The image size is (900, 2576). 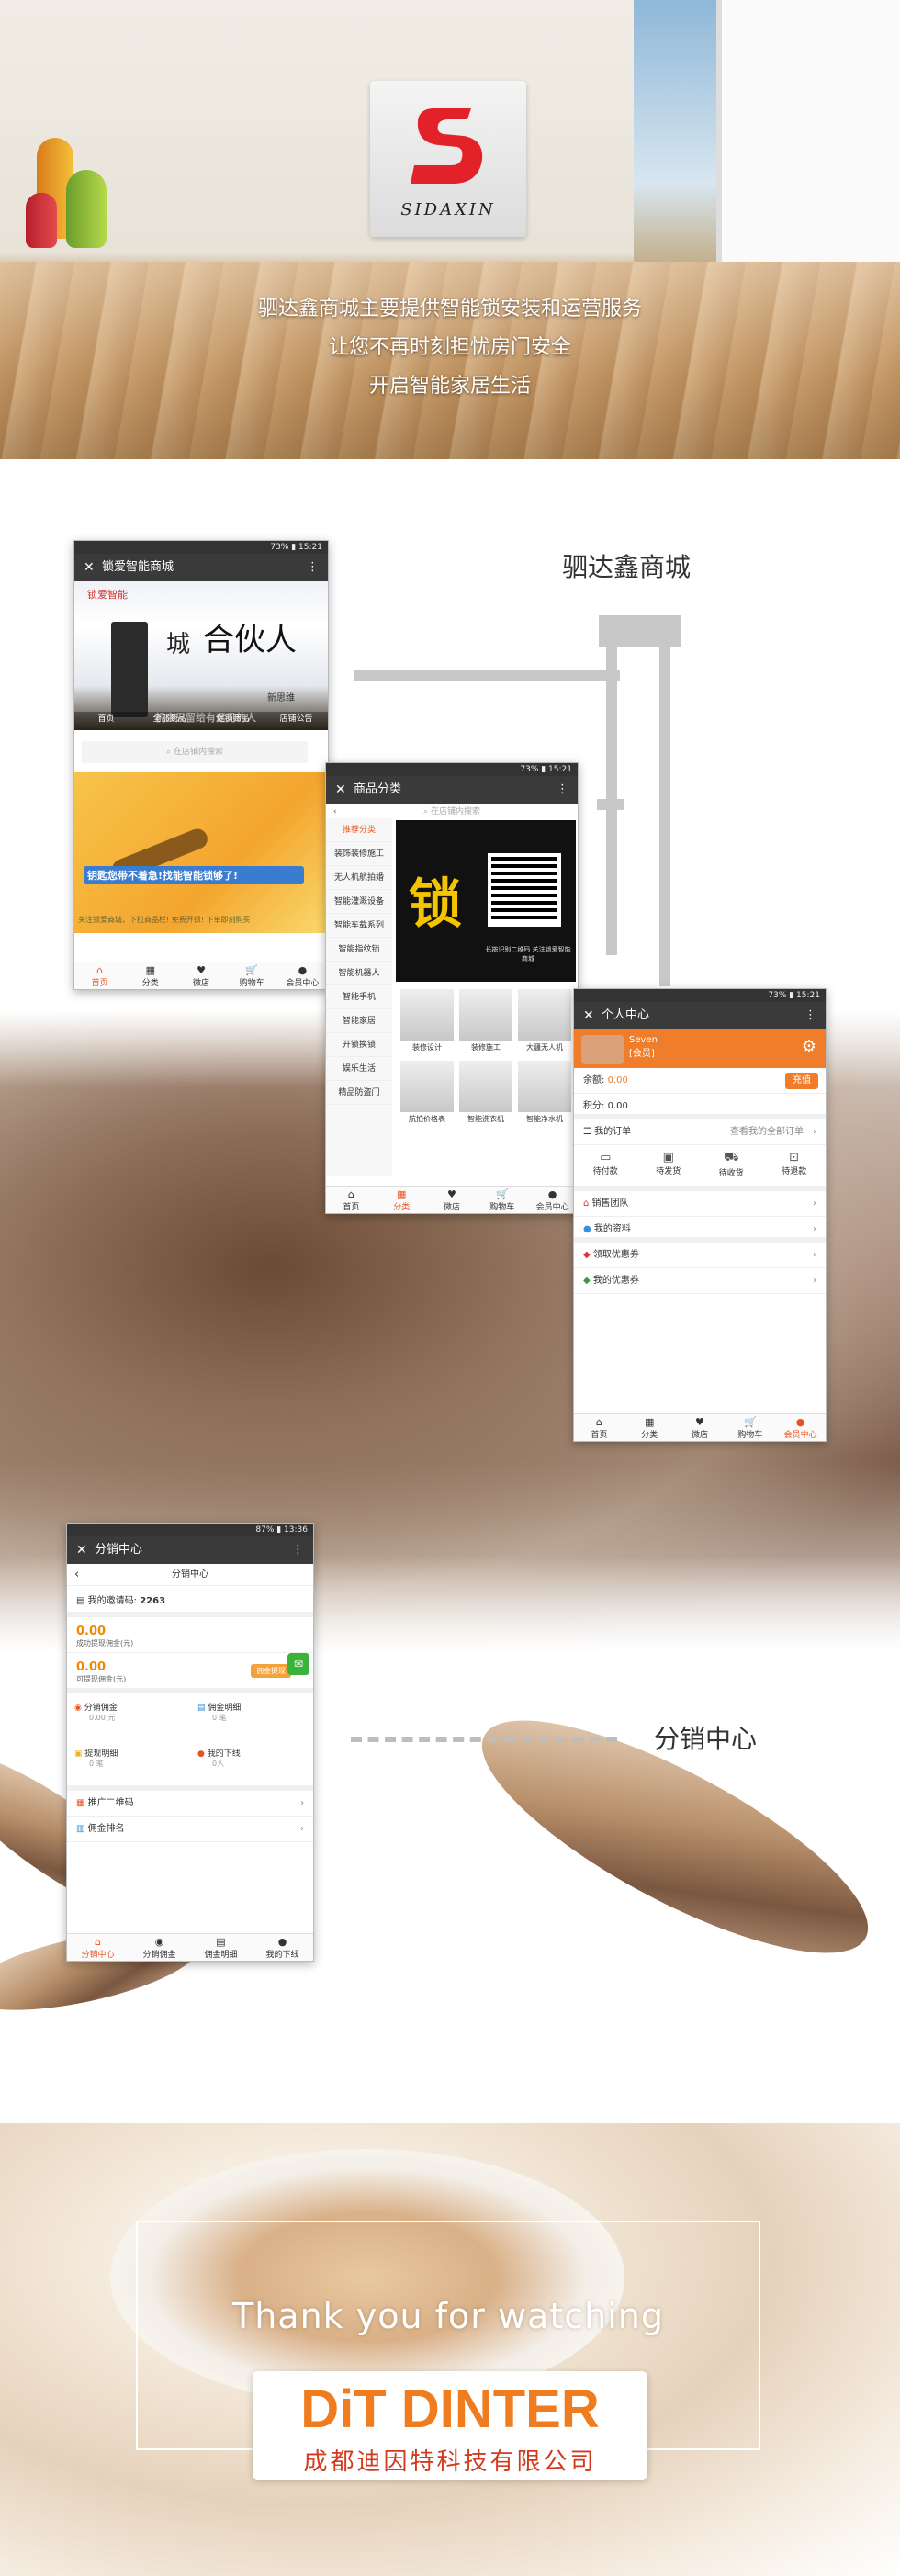 I want to click on coupon-icon: ◆, so click(x=588, y=1281).